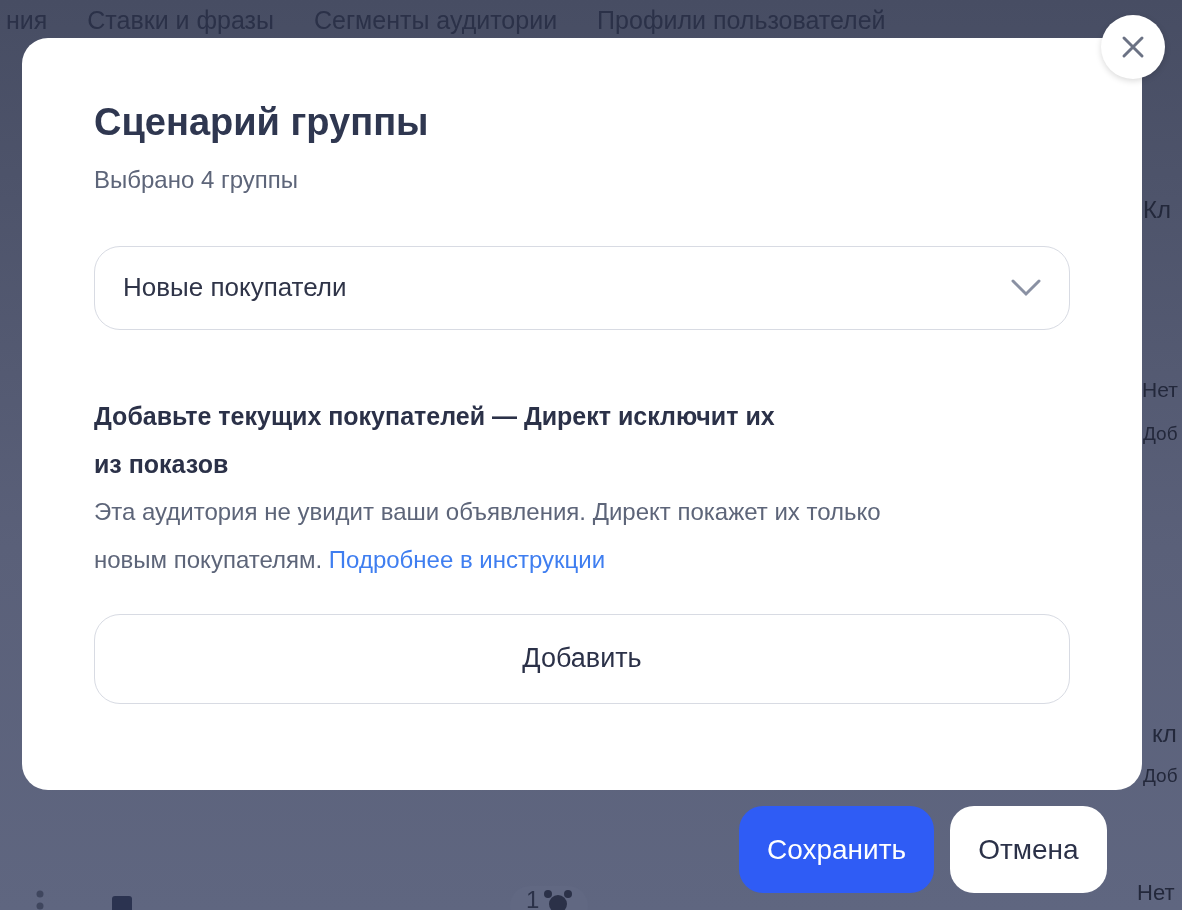 The image size is (1182, 910). What do you see at coordinates (122, 903) in the screenshot?
I see `square-icon` at bounding box center [122, 903].